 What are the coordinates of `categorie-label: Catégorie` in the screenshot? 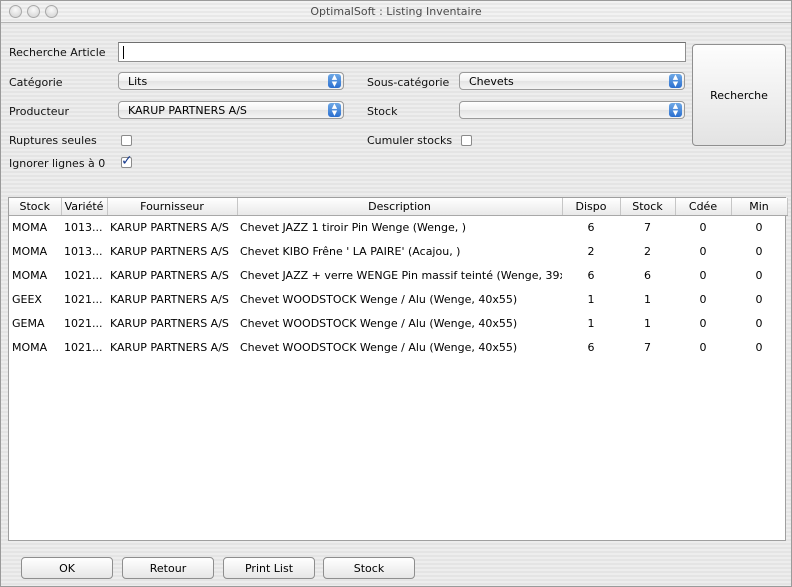 It's located at (36, 82).